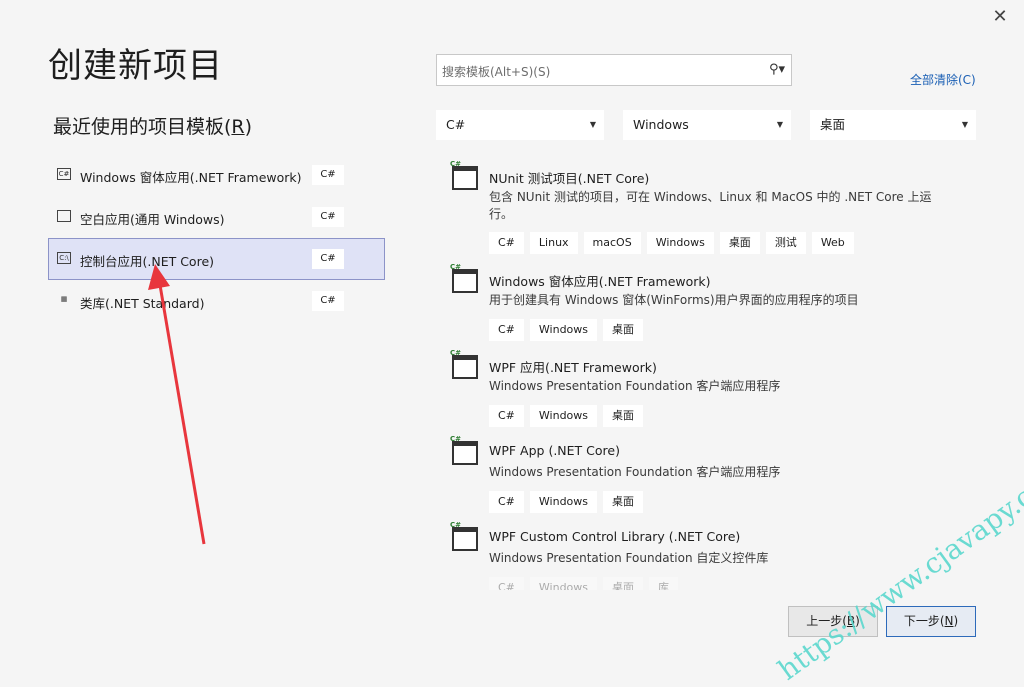 The width and height of the screenshot is (1024, 687). I want to click on class-library-icon: ▦, so click(64, 299).